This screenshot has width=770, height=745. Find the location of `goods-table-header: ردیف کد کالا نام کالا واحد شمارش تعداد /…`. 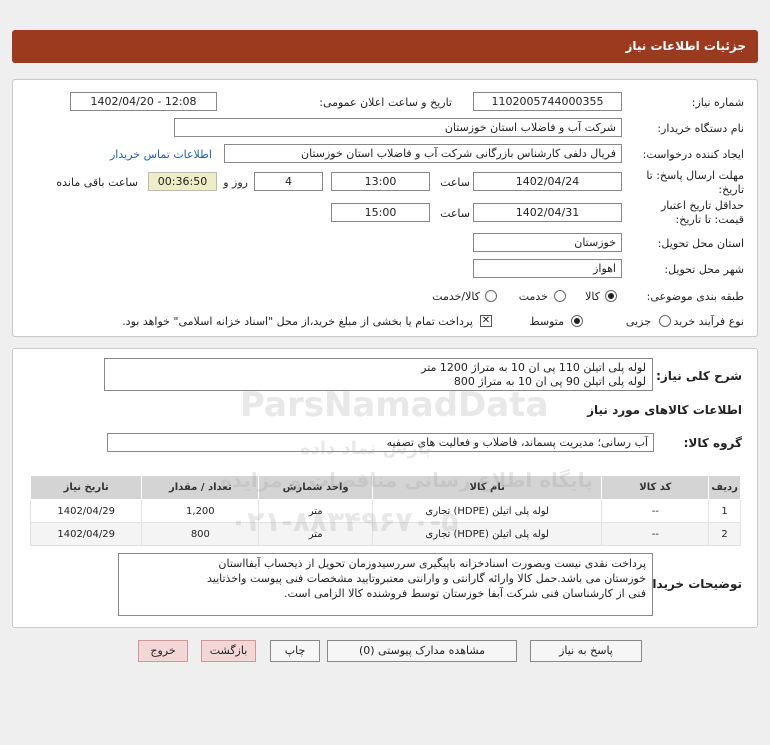

goods-table-header: ردیف کد کالا نام کالا واحد شمارش تعداد /… is located at coordinates (385, 487).